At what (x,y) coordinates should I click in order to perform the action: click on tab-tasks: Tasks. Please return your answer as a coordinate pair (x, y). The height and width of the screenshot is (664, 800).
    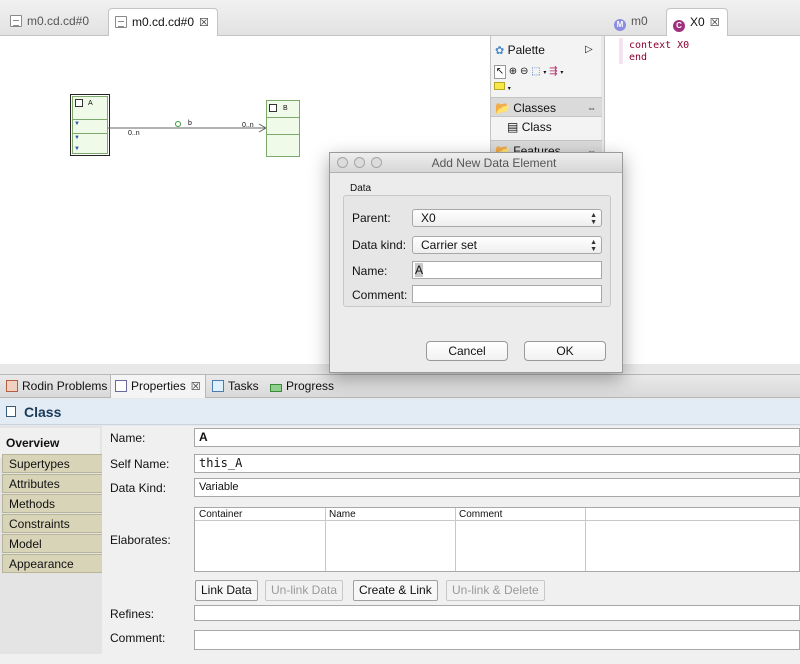
    Looking at the image, I should click on (235, 386).